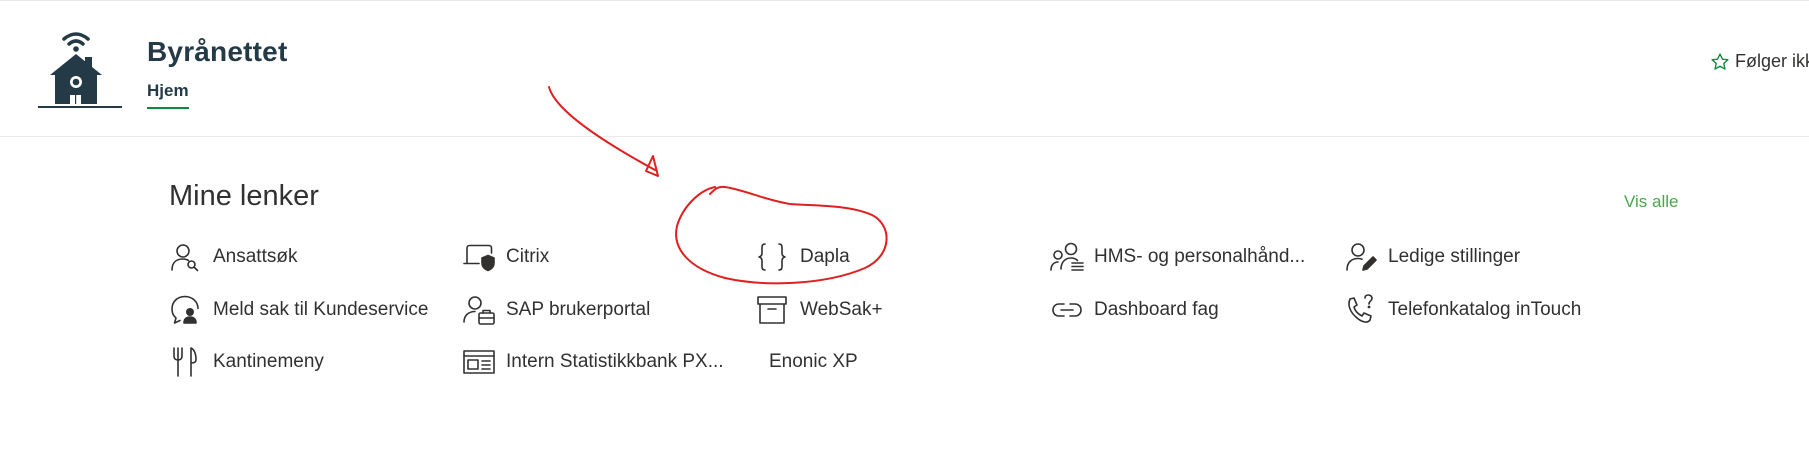  Describe the element at coordinates (652, 166) in the screenshot. I see `annotation-arrow-head` at that location.